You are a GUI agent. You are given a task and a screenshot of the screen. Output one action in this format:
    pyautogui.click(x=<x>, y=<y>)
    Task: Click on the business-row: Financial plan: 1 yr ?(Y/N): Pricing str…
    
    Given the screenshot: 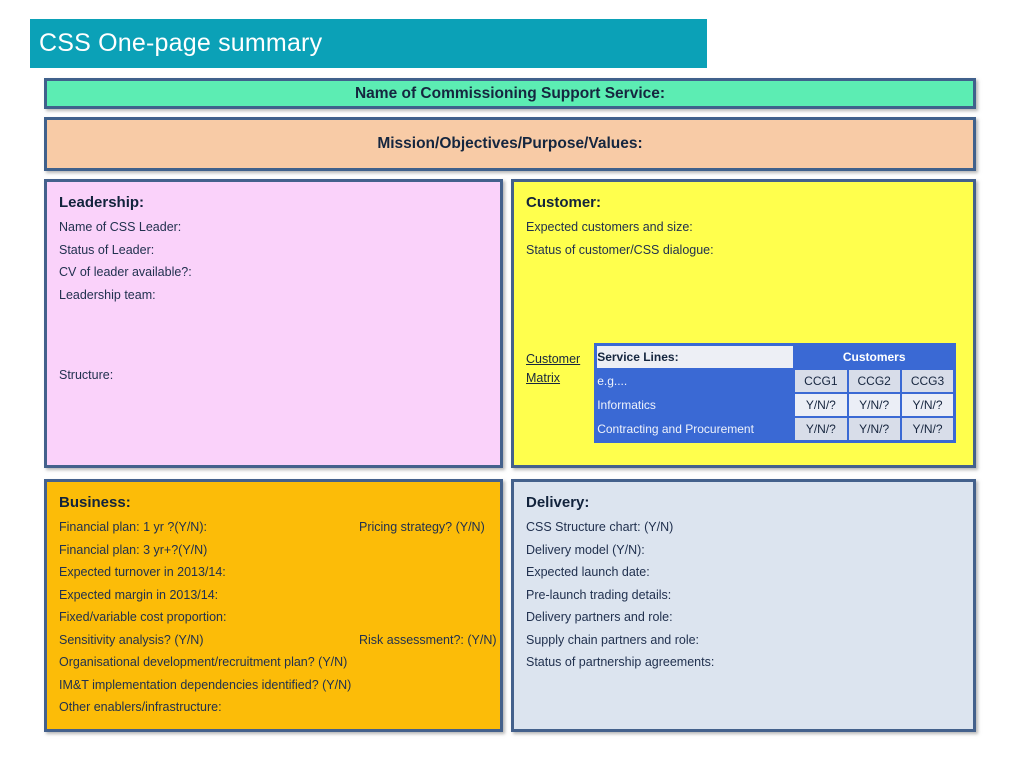 What is the action you would take?
    pyautogui.click(x=273, y=527)
    